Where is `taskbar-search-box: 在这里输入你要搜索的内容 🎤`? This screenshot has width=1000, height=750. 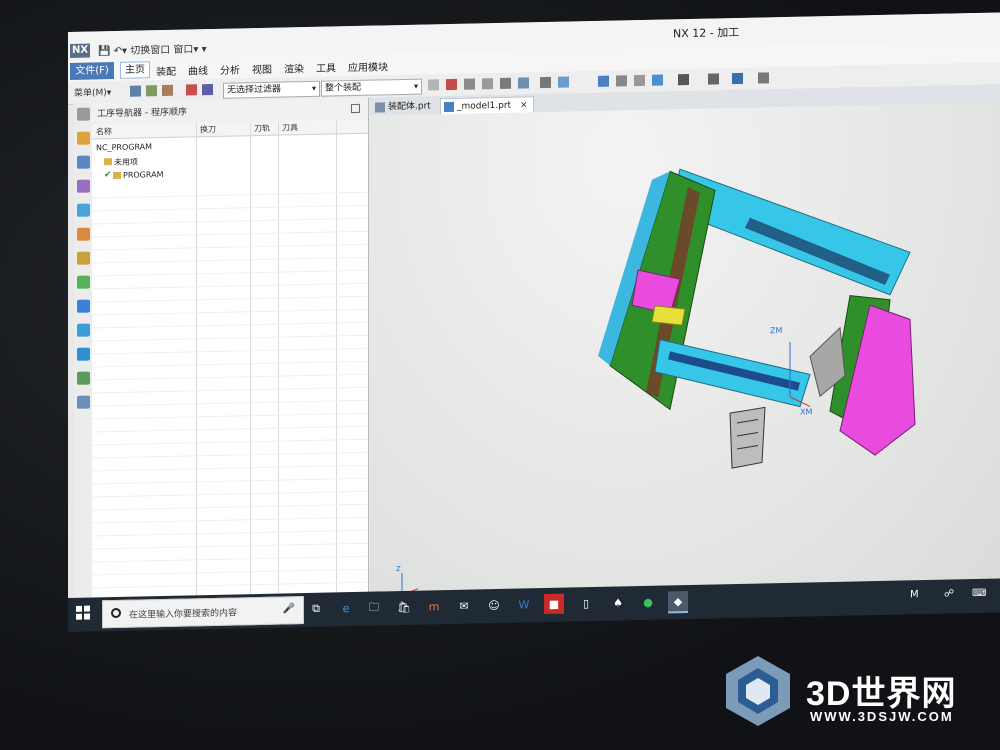
taskbar-search-box: 在这里输入你要搜索的内容 🎤 is located at coordinates (203, 612).